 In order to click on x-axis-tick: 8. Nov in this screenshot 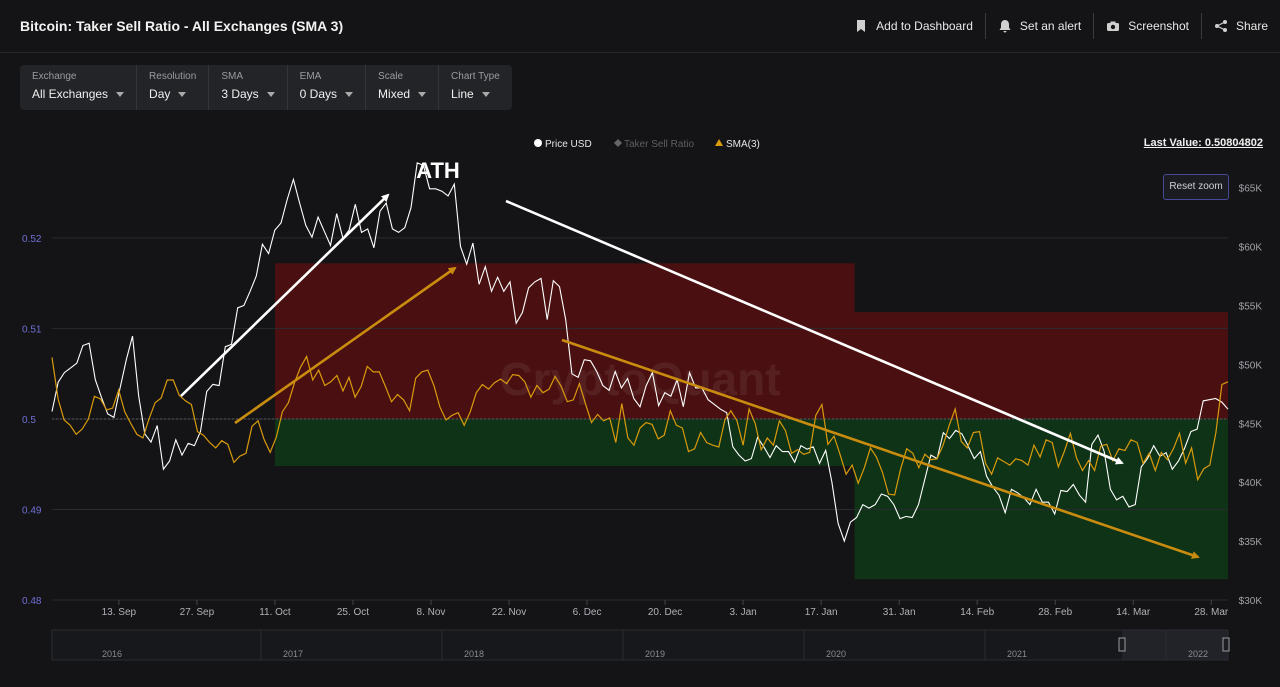, I will do `click(431, 612)`.